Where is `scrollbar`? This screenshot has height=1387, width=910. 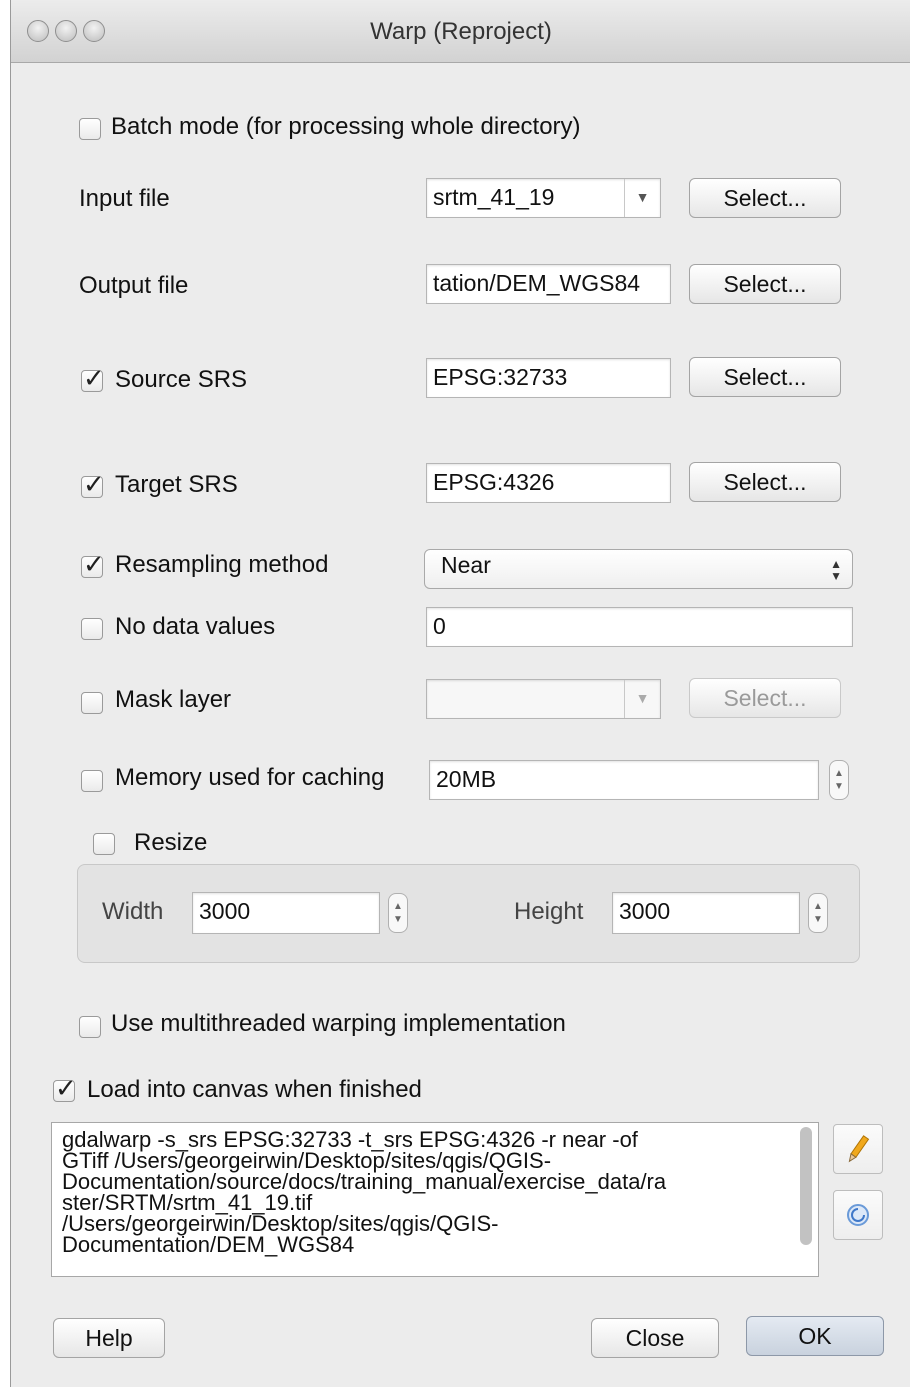
scrollbar is located at coordinates (806, 1186).